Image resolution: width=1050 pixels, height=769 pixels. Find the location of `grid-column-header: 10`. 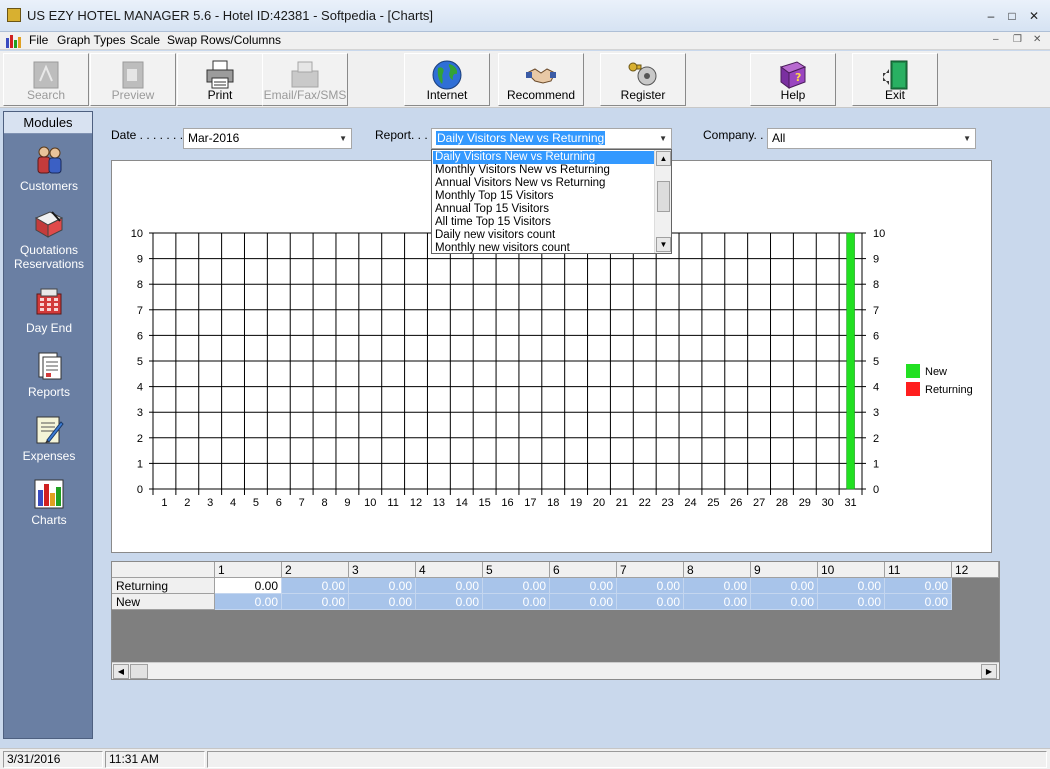

grid-column-header: 10 is located at coordinates (851, 570).